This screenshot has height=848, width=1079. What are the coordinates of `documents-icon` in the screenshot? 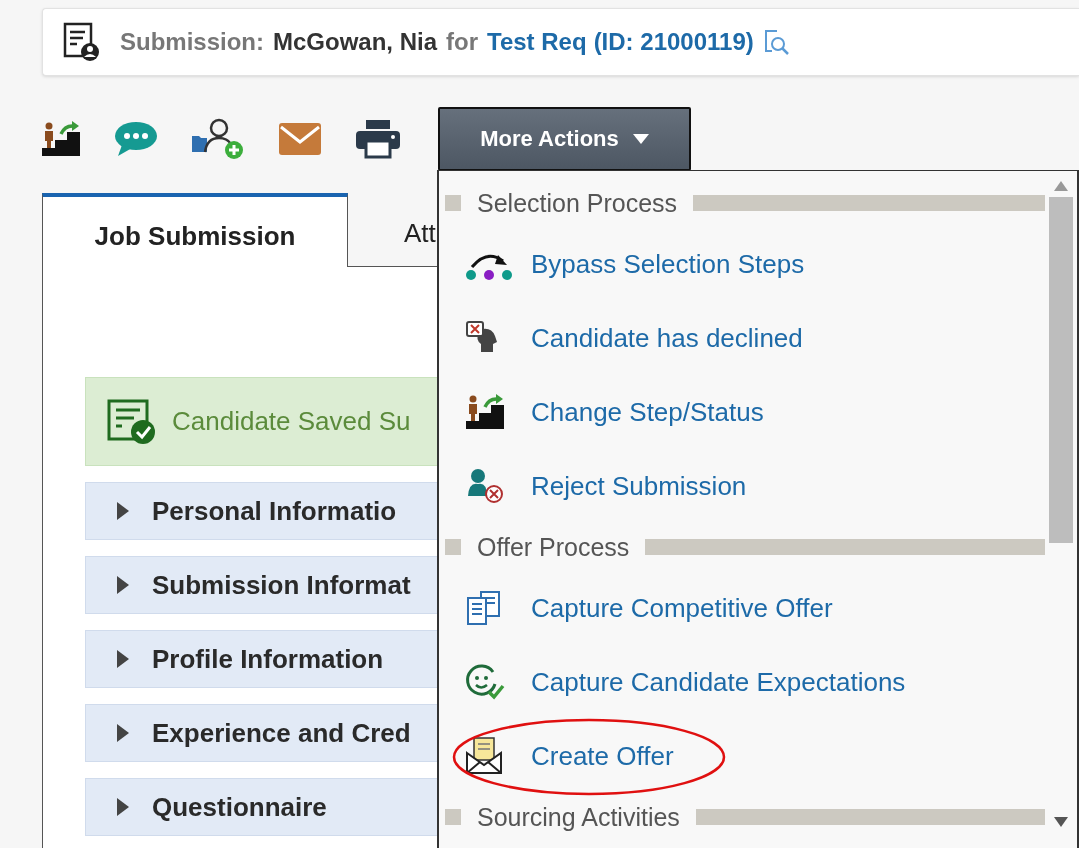 It's located at (484, 608).